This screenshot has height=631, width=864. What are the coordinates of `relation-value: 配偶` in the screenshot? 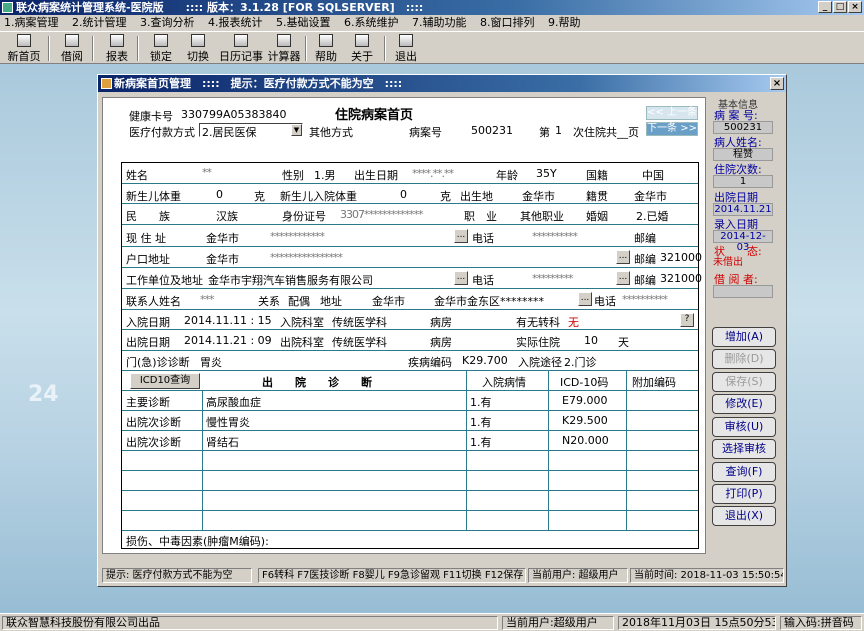 It's located at (299, 301).